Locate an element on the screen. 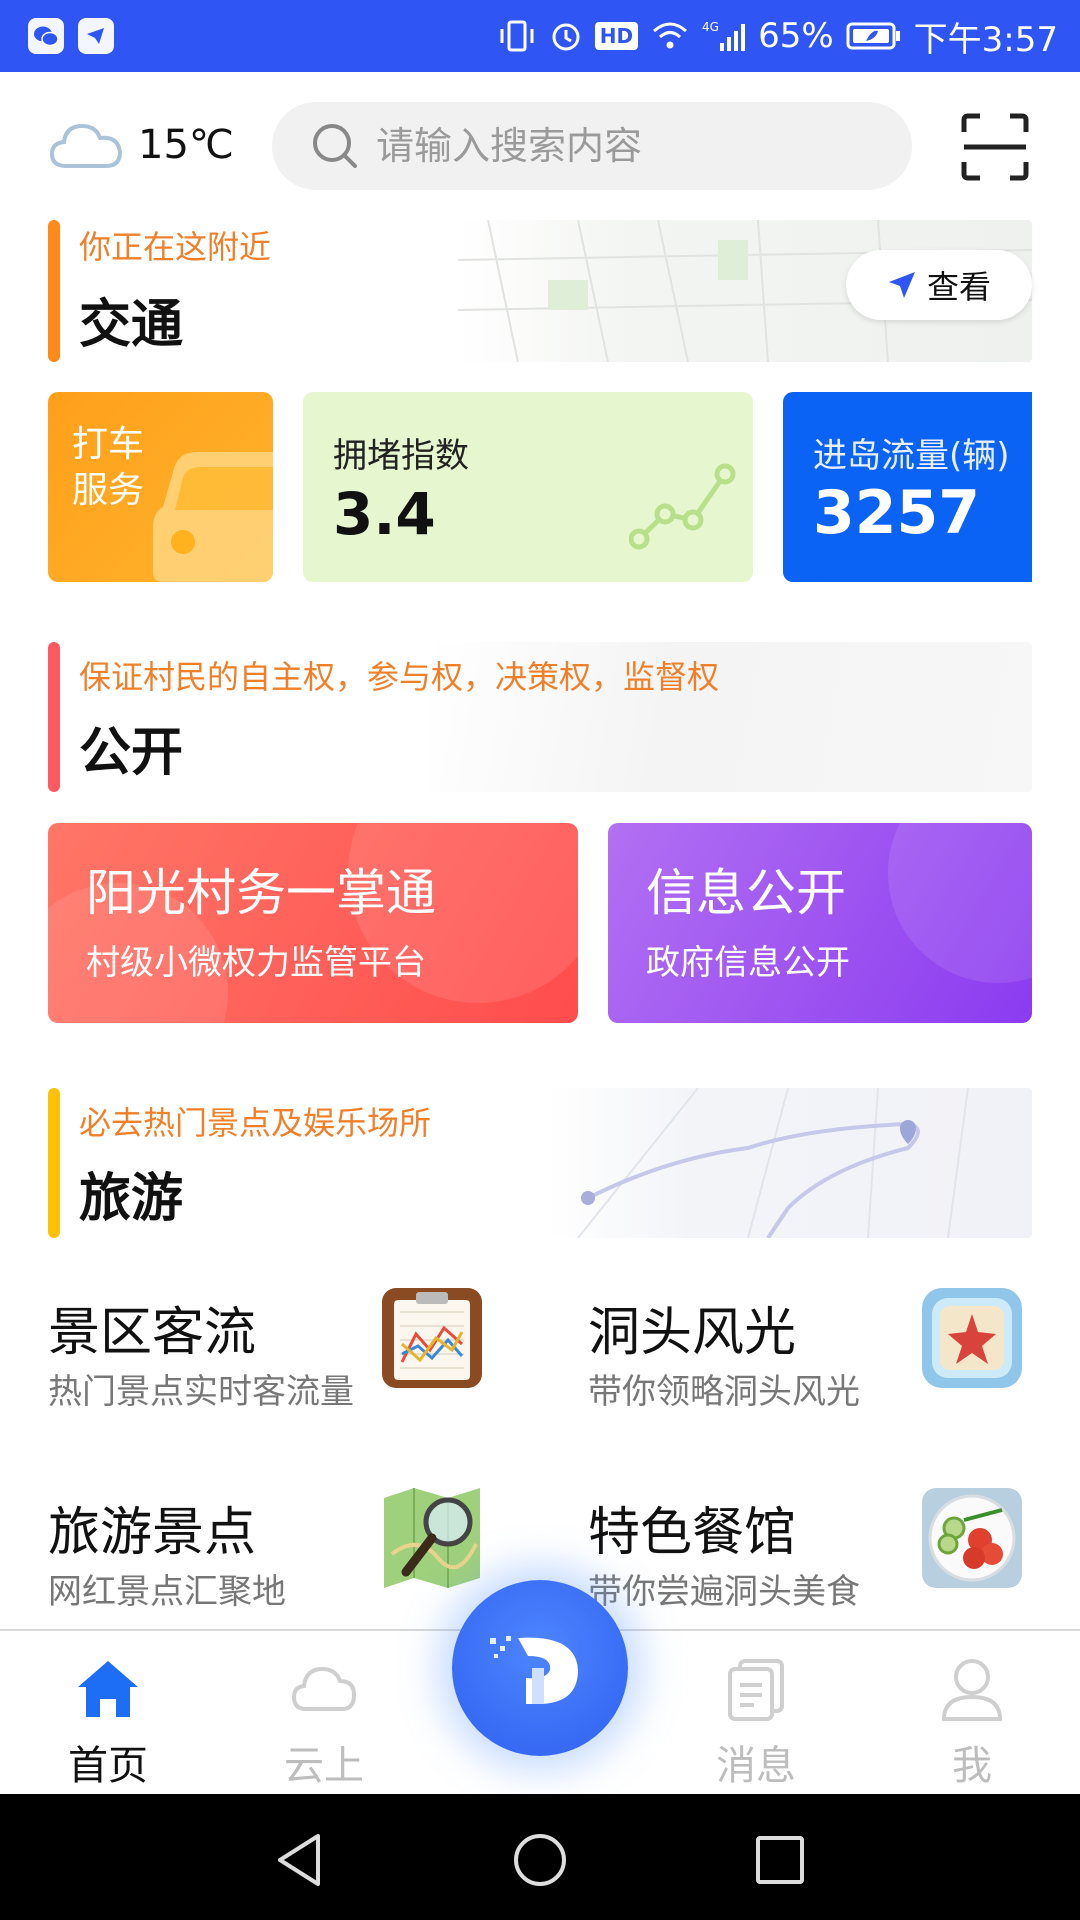  system-navigation-bar is located at coordinates (540, 1857).